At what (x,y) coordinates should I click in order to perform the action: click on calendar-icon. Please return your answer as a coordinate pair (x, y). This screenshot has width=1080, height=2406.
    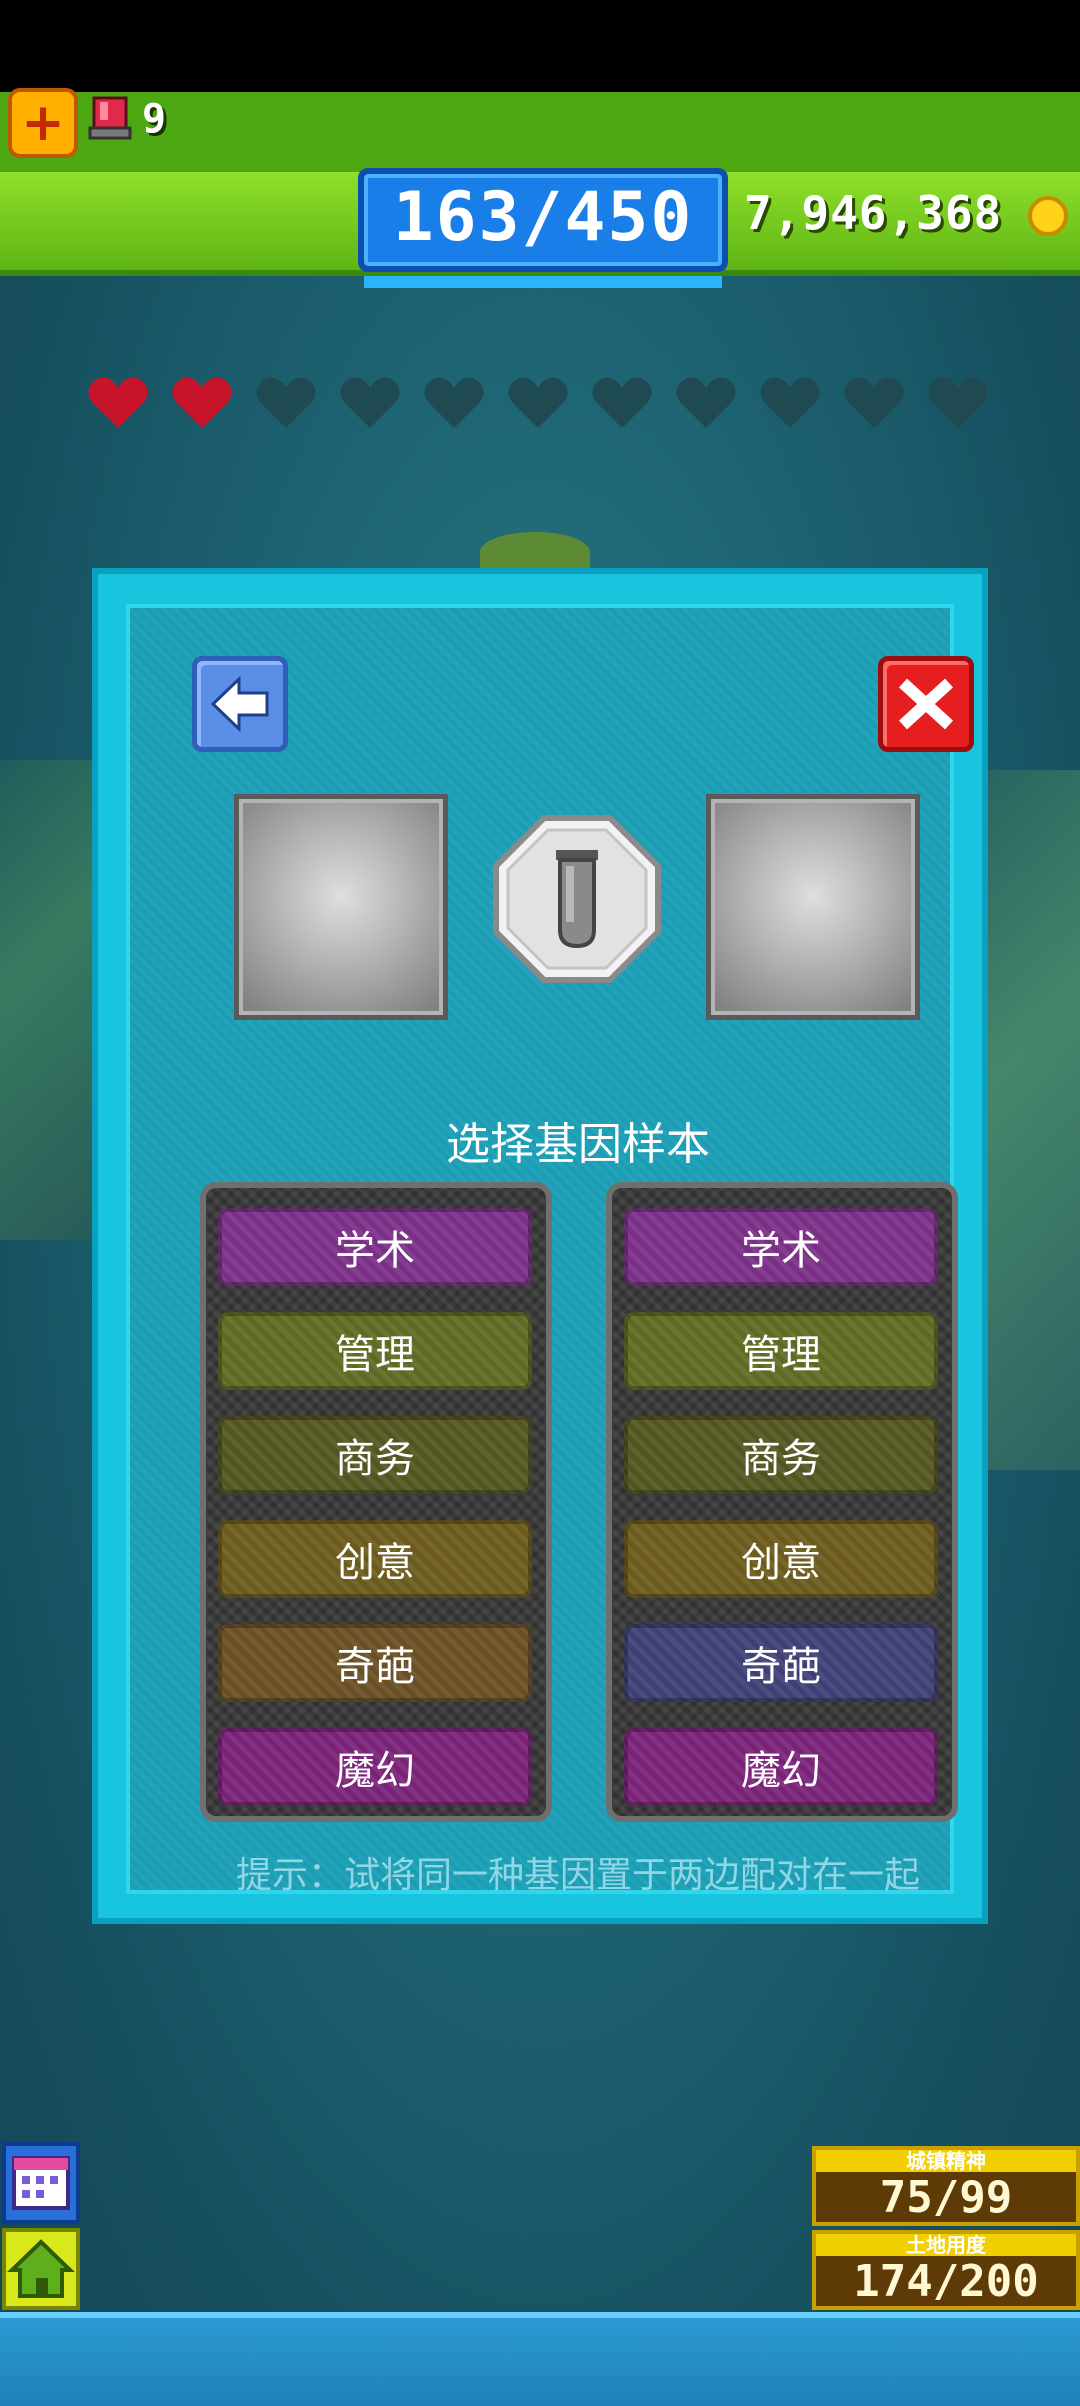
    Looking at the image, I should click on (41, 2183).